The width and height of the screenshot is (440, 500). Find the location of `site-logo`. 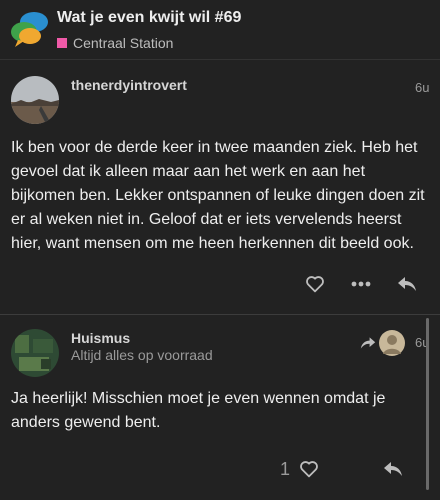

site-logo is located at coordinates (30, 29).